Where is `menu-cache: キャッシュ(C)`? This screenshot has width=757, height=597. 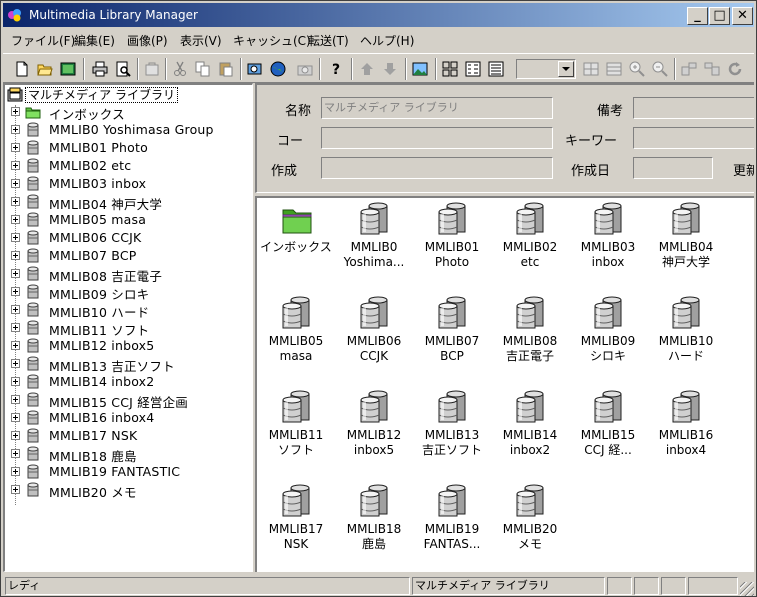
menu-cache: キャッシュ(C) is located at coordinates (272, 40).